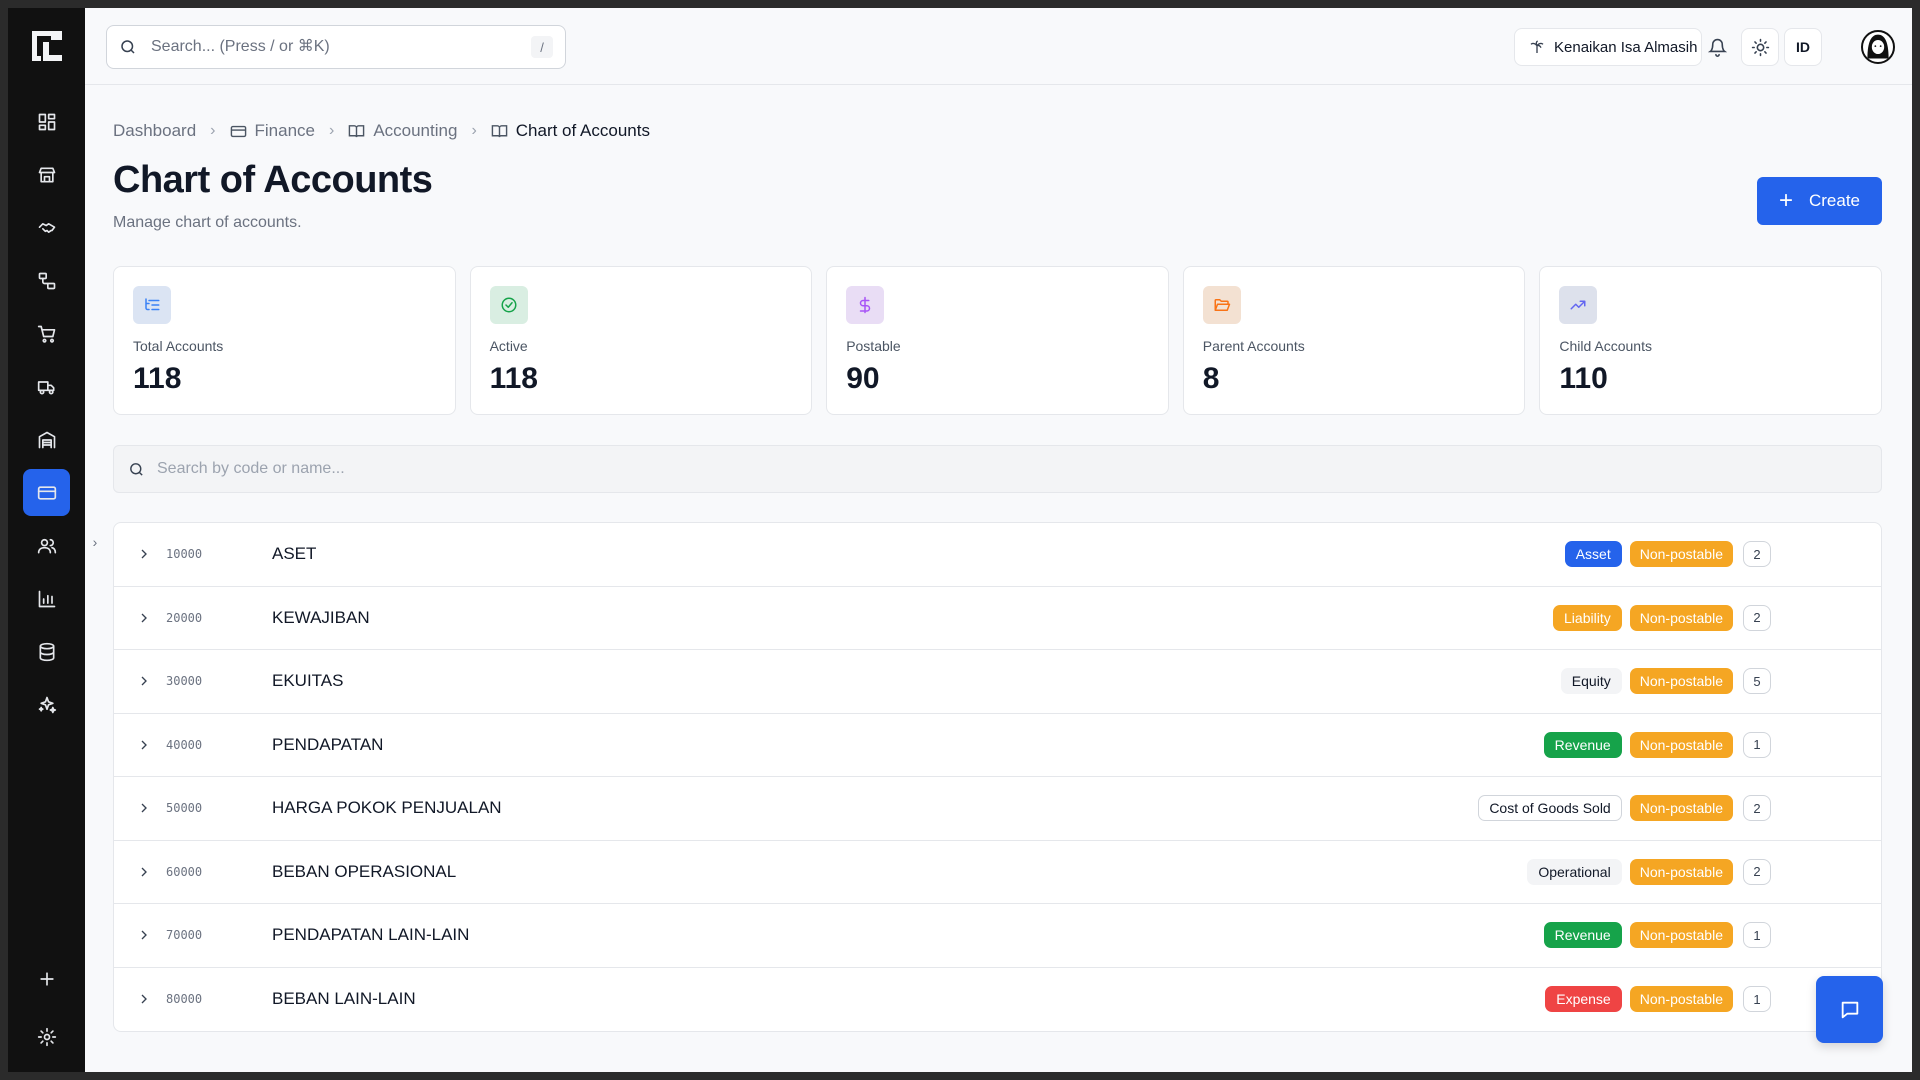  Describe the element at coordinates (387, 808) in the screenshot. I see `account-name: HARGA POKOK PENJUALAN` at that location.